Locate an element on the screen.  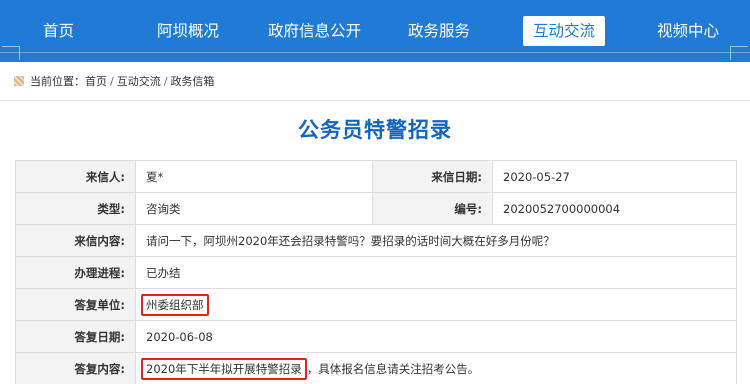
letter-date-value: 2020-05-27 is located at coordinates (614, 176).